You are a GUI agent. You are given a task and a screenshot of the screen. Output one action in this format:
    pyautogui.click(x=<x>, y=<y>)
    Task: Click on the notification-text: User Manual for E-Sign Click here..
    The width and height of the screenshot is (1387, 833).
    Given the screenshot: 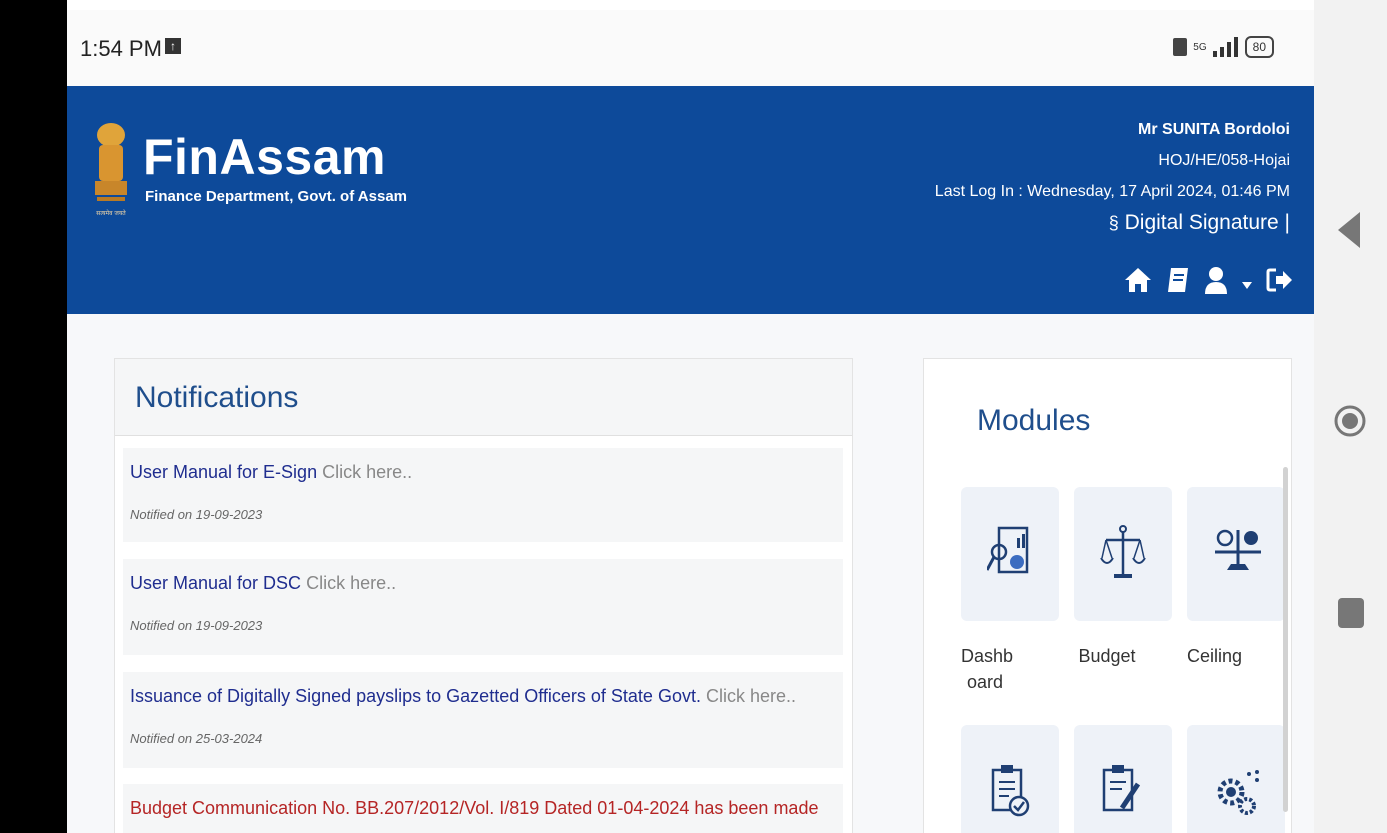 What is the action you would take?
    pyautogui.click(x=271, y=472)
    